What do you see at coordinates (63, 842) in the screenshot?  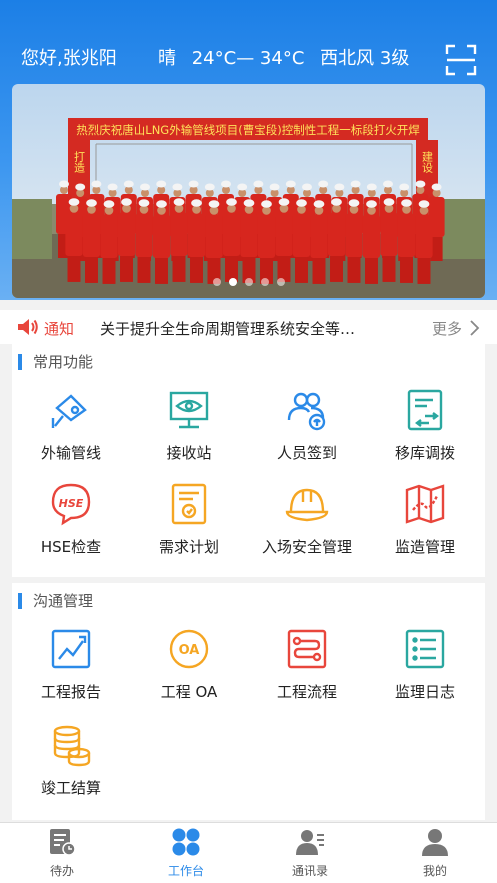 I see `todo-icon` at bounding box center [63, 842].